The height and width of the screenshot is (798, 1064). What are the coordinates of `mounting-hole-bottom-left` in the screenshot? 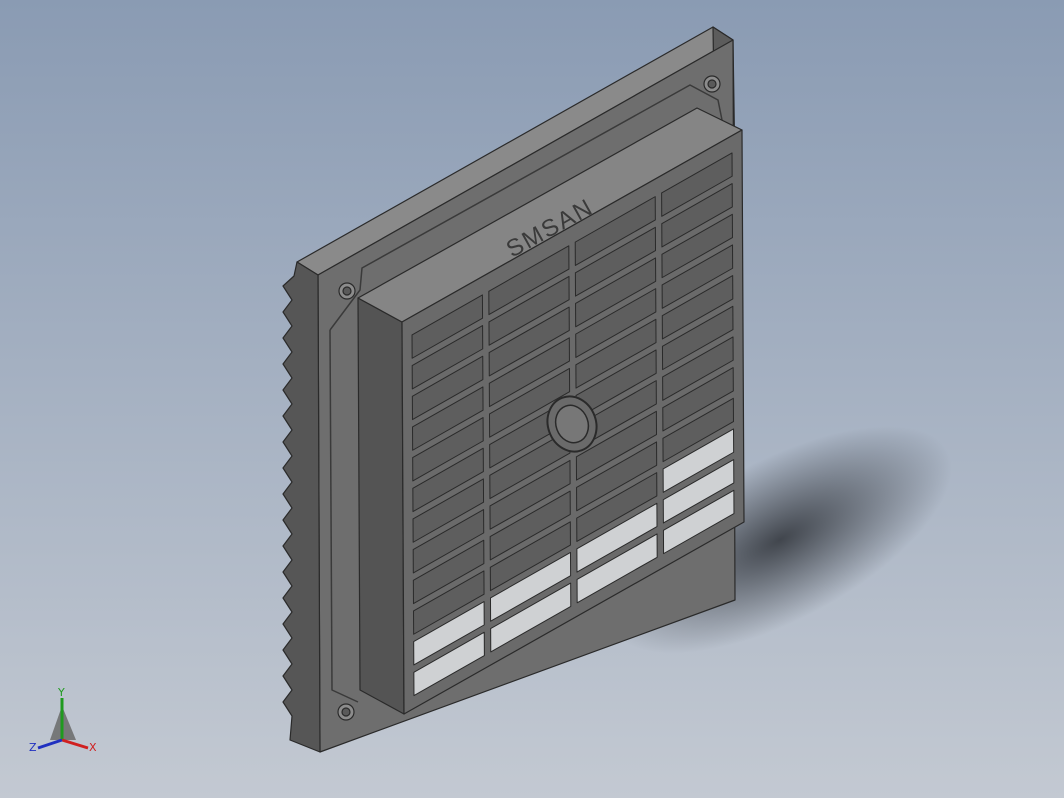 It's located at (346, 712).